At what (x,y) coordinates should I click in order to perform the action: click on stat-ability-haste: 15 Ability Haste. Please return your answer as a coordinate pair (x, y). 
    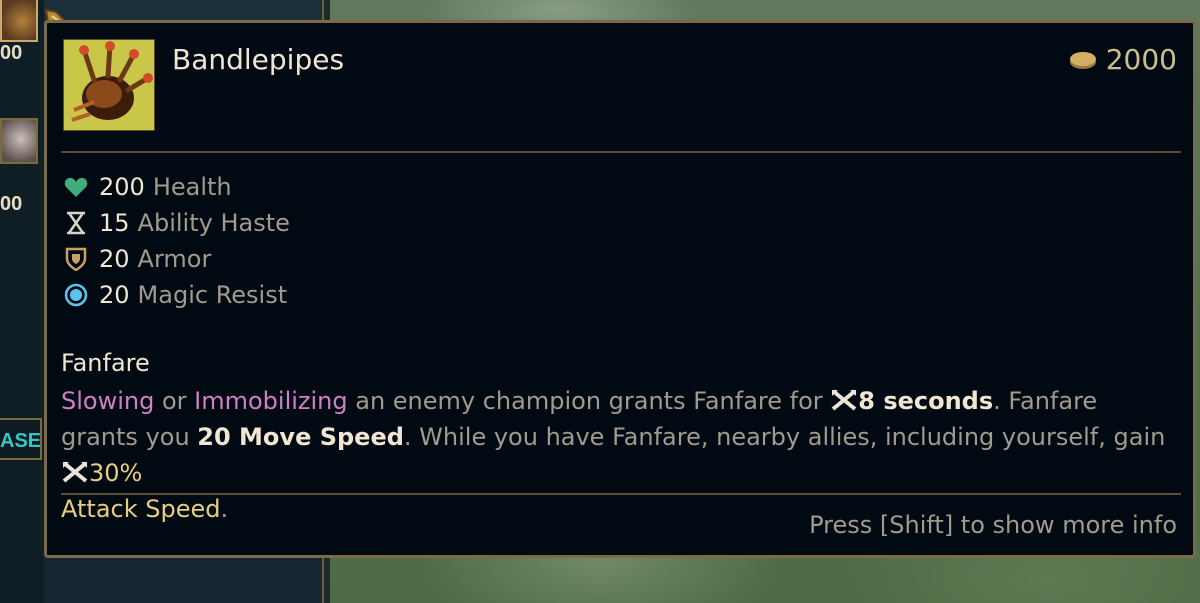
    Looking at the image, I should click on (176, 223).